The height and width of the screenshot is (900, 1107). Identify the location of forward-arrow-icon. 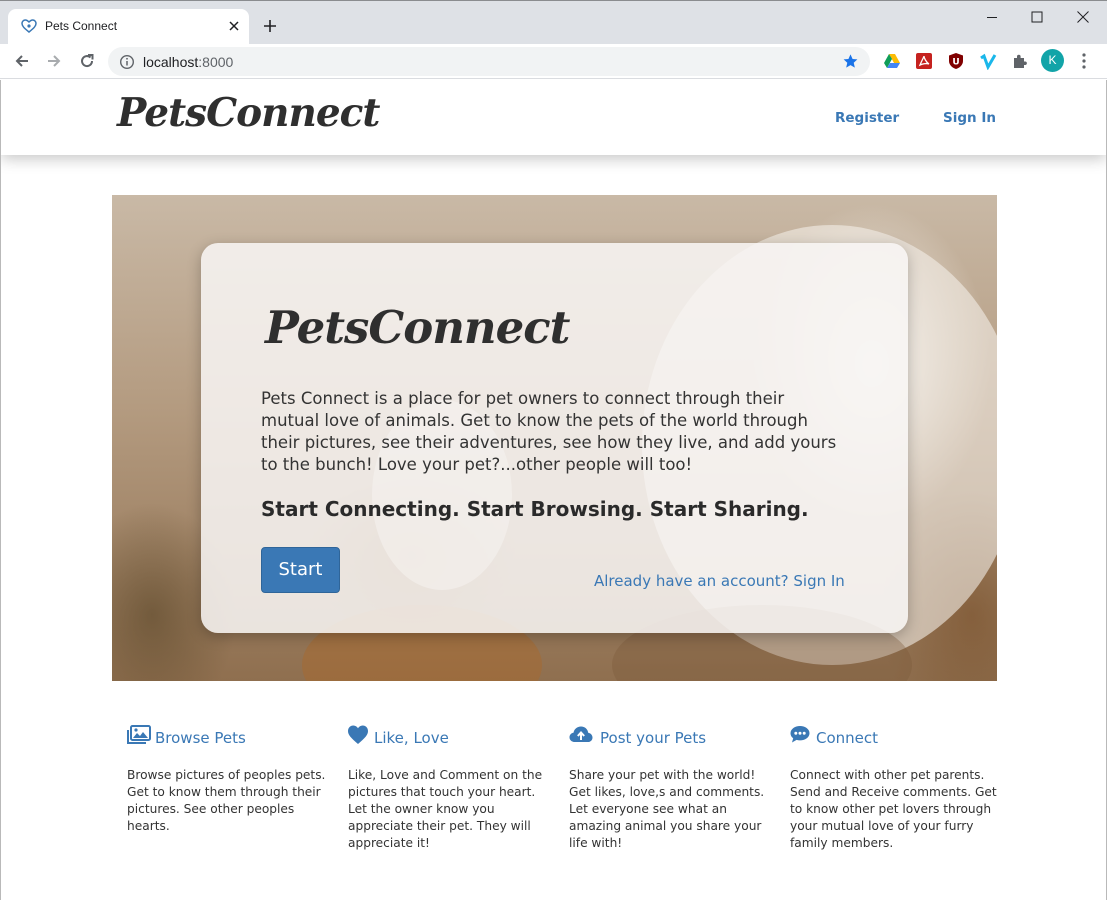
(54, 61).